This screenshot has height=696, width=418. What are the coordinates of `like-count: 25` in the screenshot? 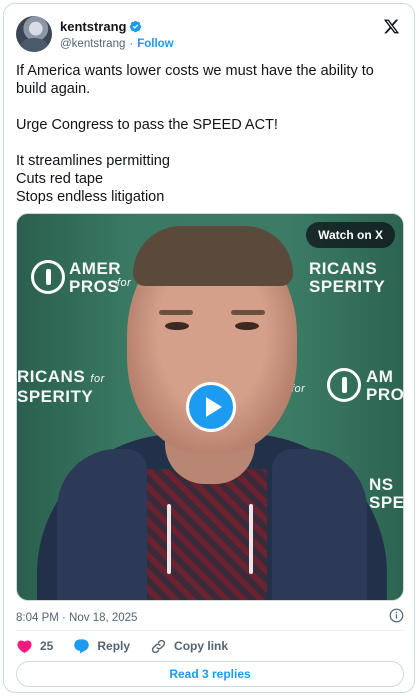 It's located at (47, 646).